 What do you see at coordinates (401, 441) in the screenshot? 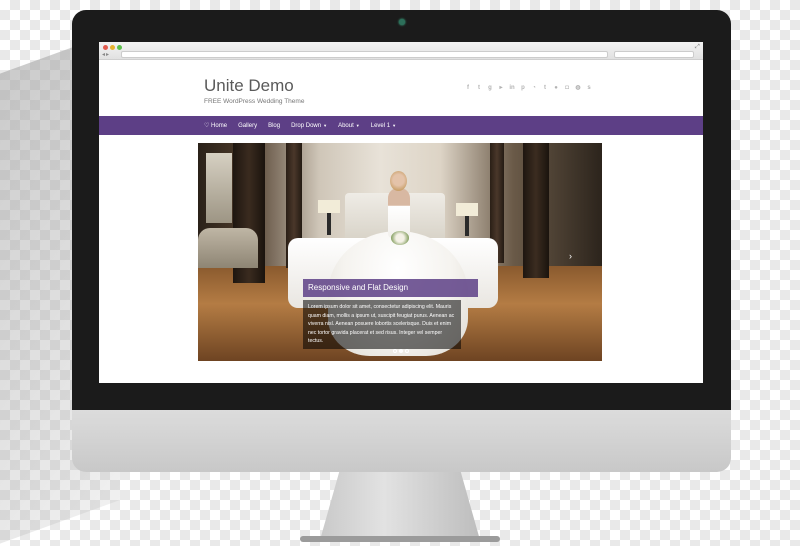
I see `monitor-chin` at bounding box center [401, 441].